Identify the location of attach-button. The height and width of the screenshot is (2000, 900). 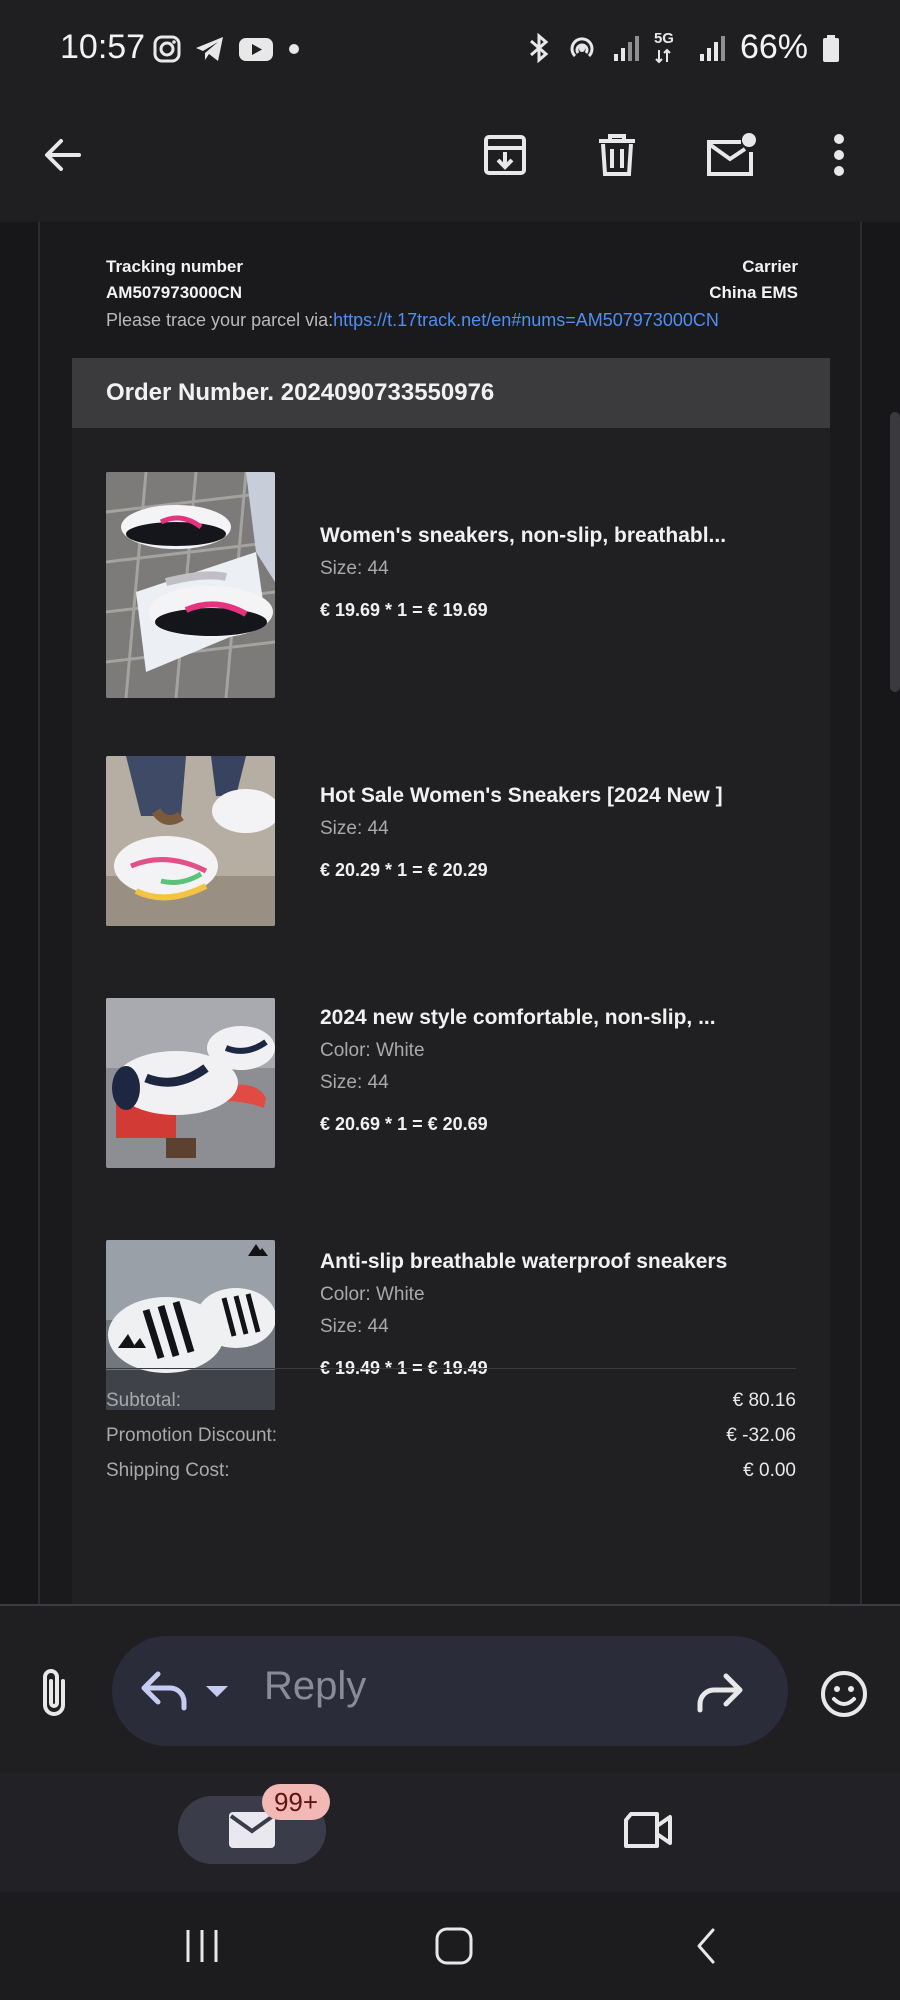
(54, 1692).